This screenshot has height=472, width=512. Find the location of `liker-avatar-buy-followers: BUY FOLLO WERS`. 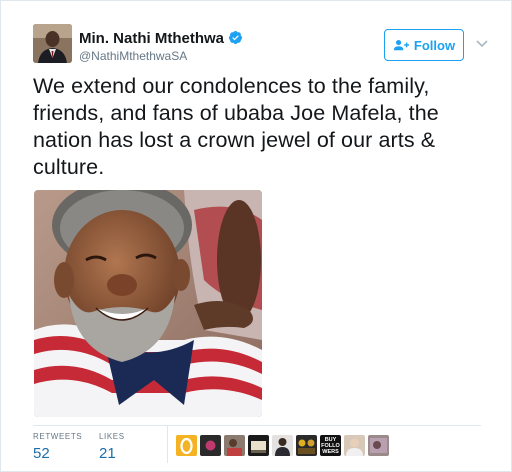

liker-avatar-buy-followers: BUY FOLLO WERS is located at coordinates (330, 445).